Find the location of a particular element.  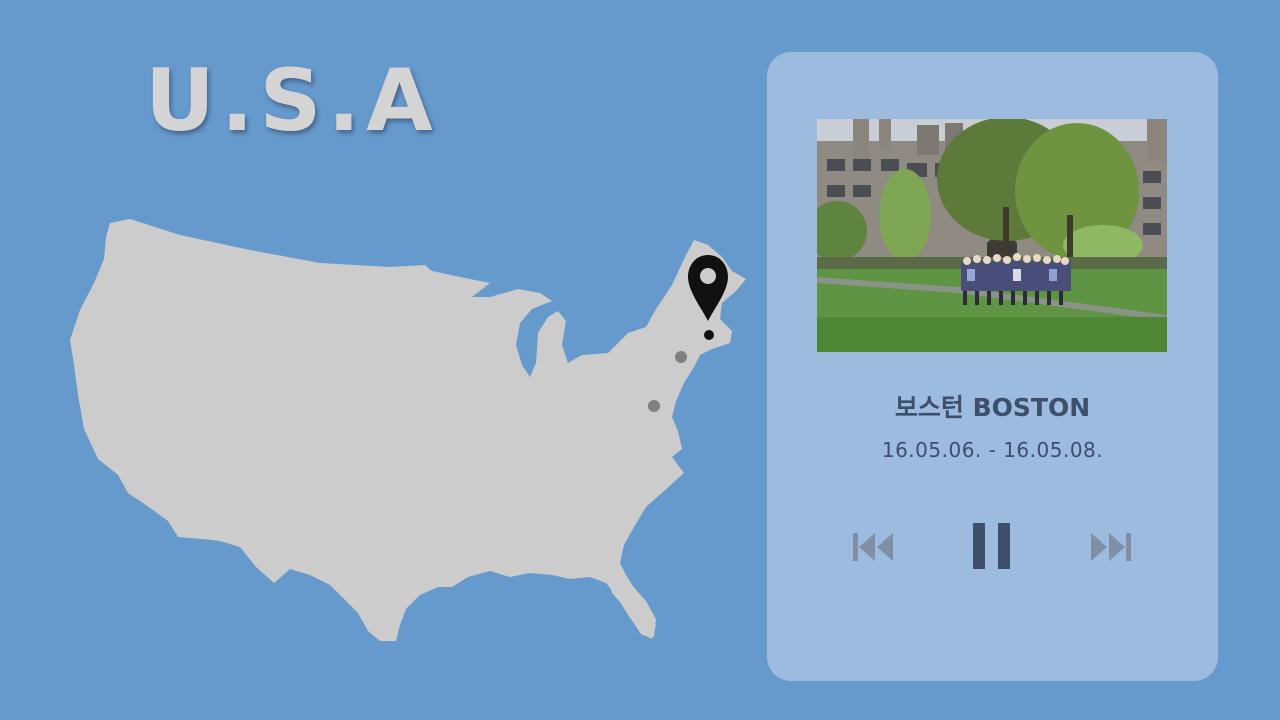

map-stop-dot-dc is located at coordinates (654, 406).